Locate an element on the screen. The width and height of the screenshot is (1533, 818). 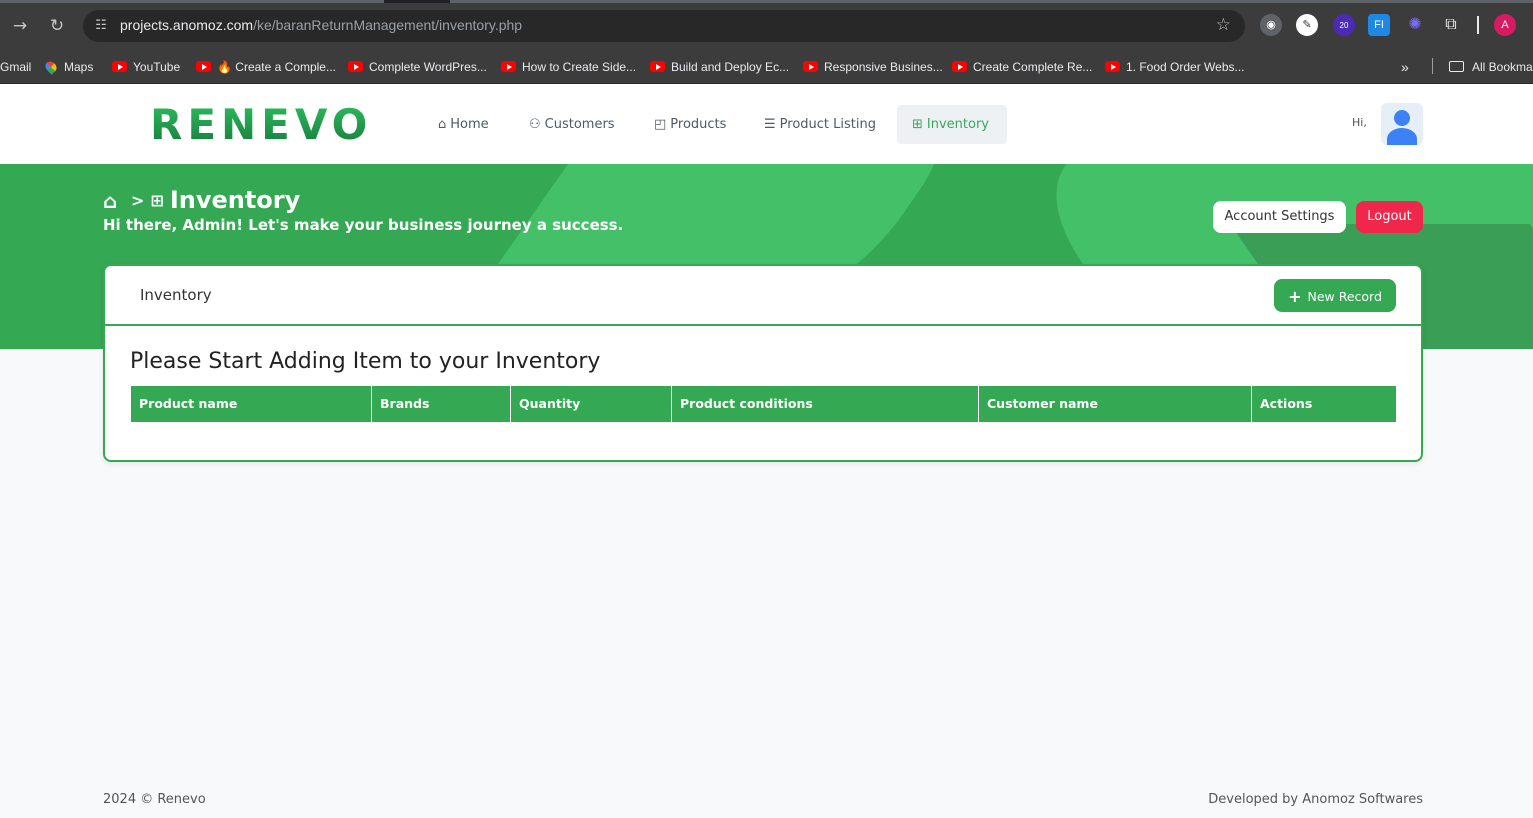
nav-inventory: ⊞ Inventory is located at coordinates (952, 124).